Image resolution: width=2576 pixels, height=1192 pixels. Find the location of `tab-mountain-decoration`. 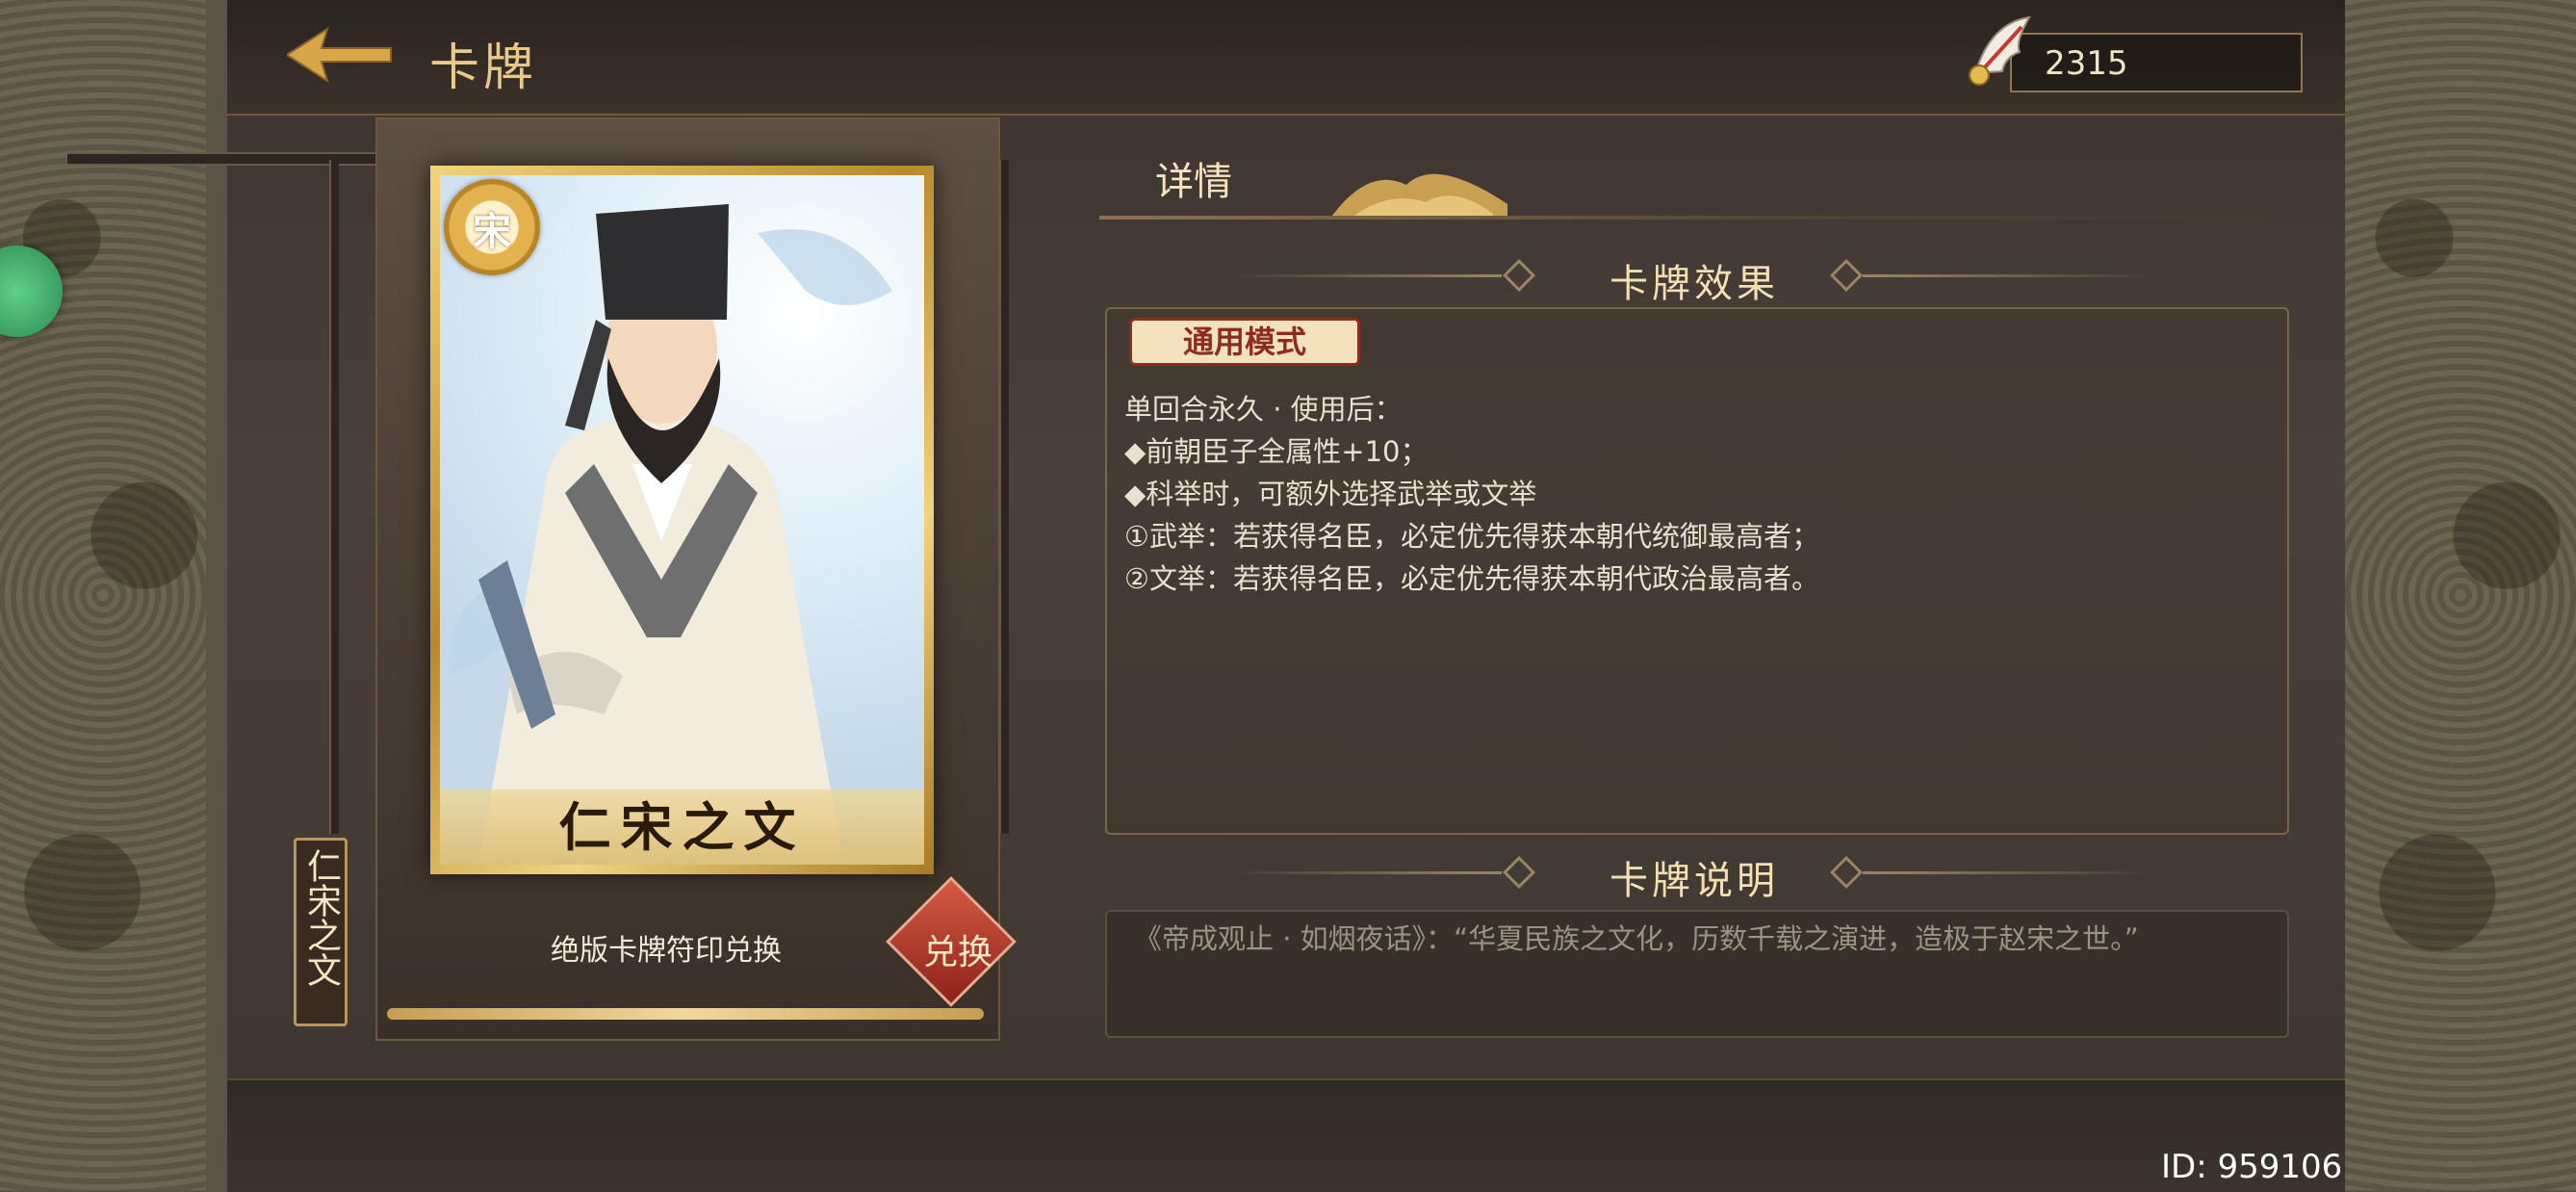

tab-mountain-decoration is located at coordinates (1418, 196).